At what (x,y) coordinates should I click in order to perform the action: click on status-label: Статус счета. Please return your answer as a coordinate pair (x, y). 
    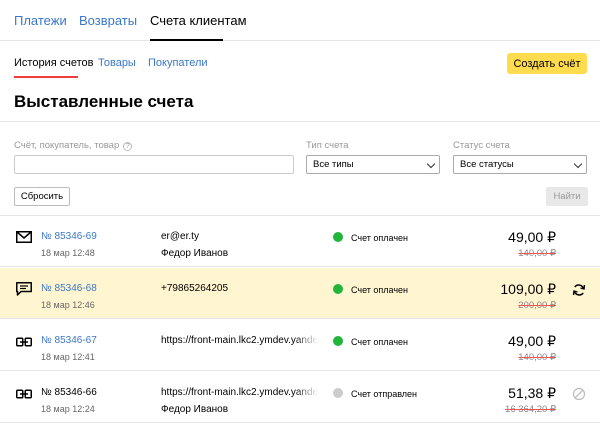
    Looking at the image, I should click on (481, 145).